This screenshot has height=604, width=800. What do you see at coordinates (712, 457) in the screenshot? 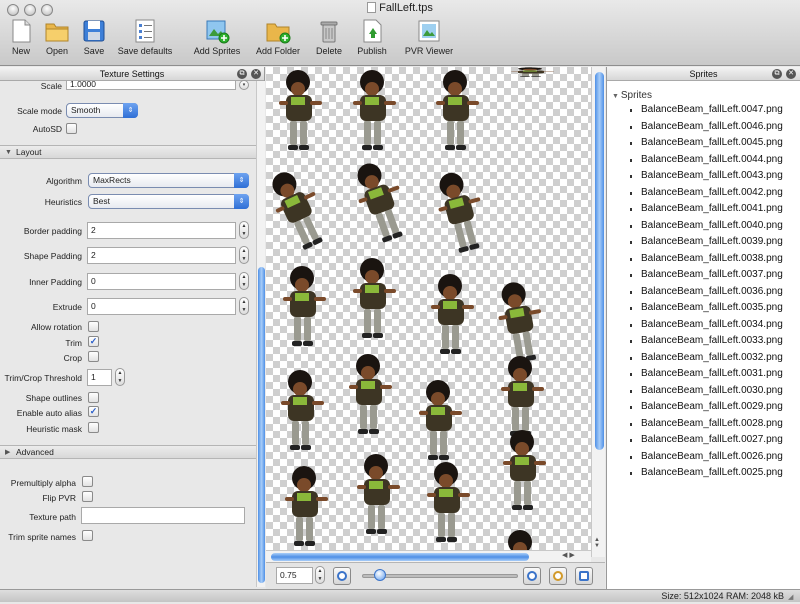
I see `sprite-list-item: BalanceBeam_fallLeft.0026.png` at bounding box center [712, 457].